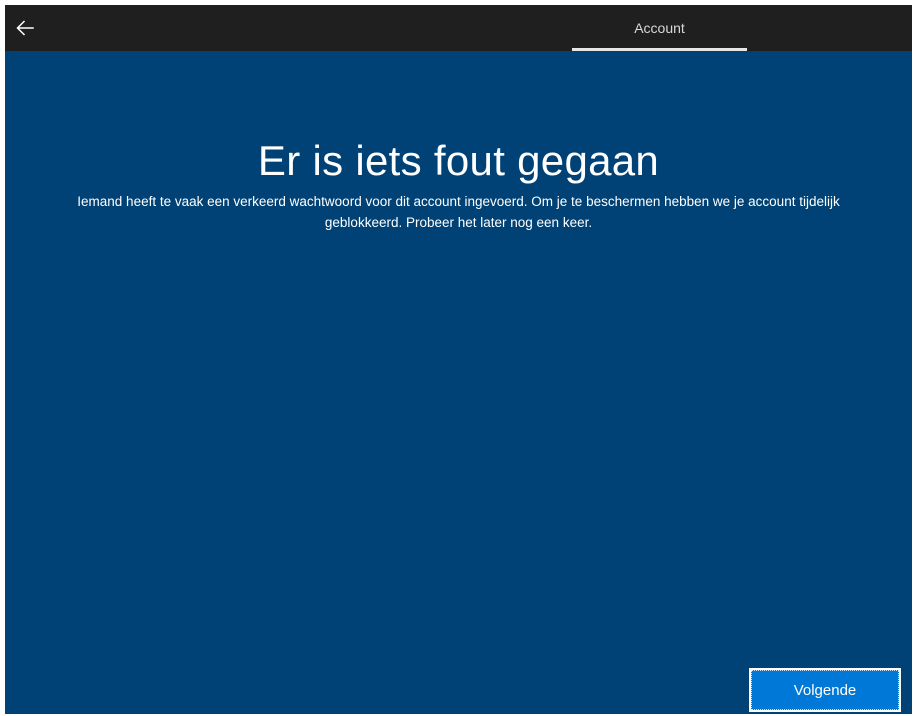  What do you see at coordinates (825, 690) in the screenshot?
I see `next-button: Volgende` at bounding box center [825, 690].